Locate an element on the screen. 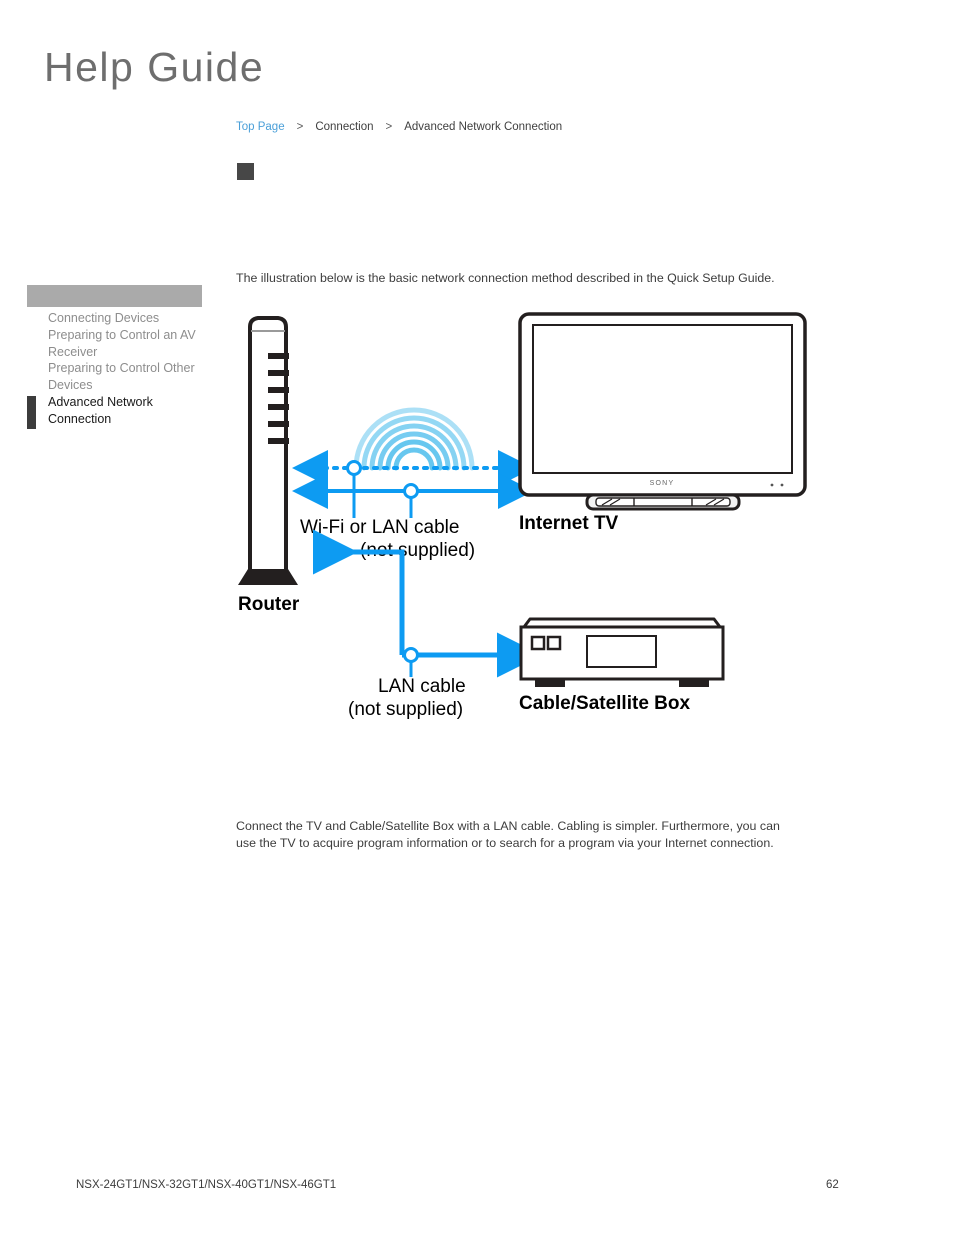 The width and height of the screenshot is (954, 1235). lan-cable-note: (not supplied) is located at coordinates (405, 709).